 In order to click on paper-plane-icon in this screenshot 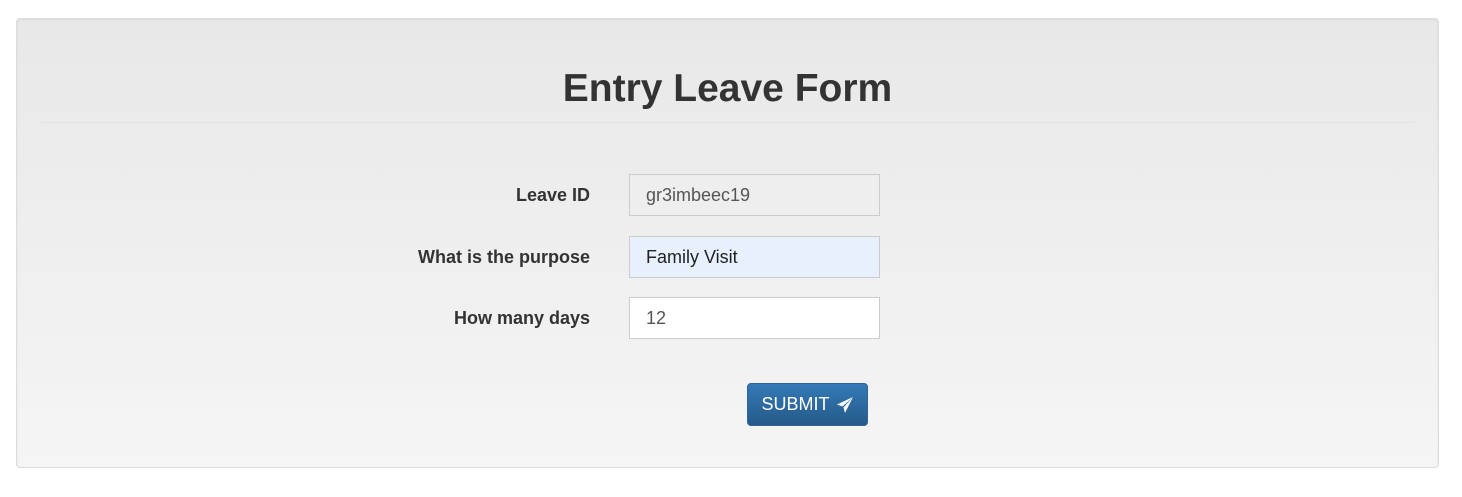, I will do `click(844, 404)`.